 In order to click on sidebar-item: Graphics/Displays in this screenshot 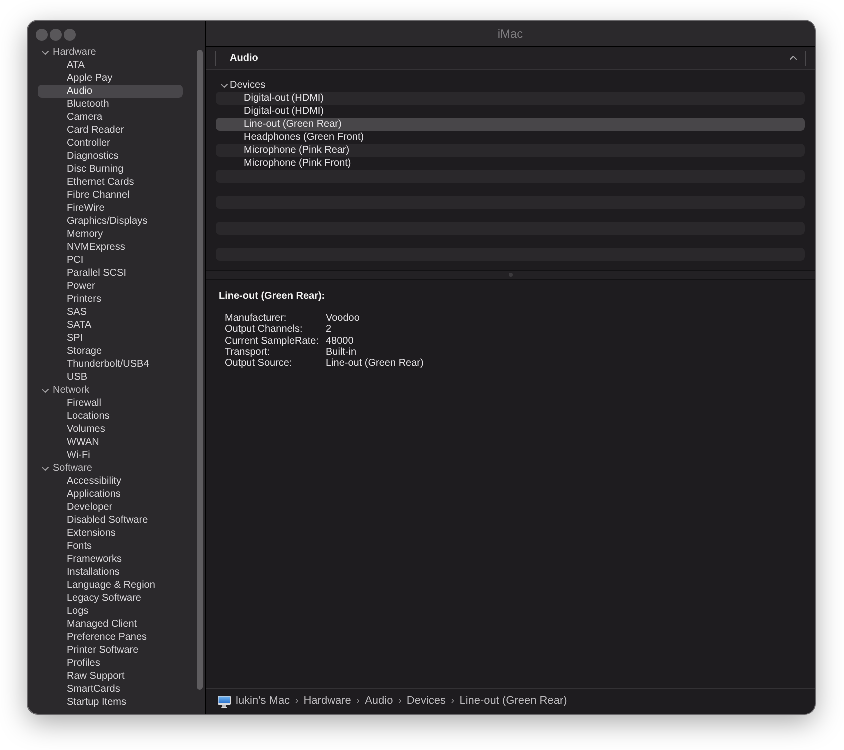, I will do `click(110, 221)`.